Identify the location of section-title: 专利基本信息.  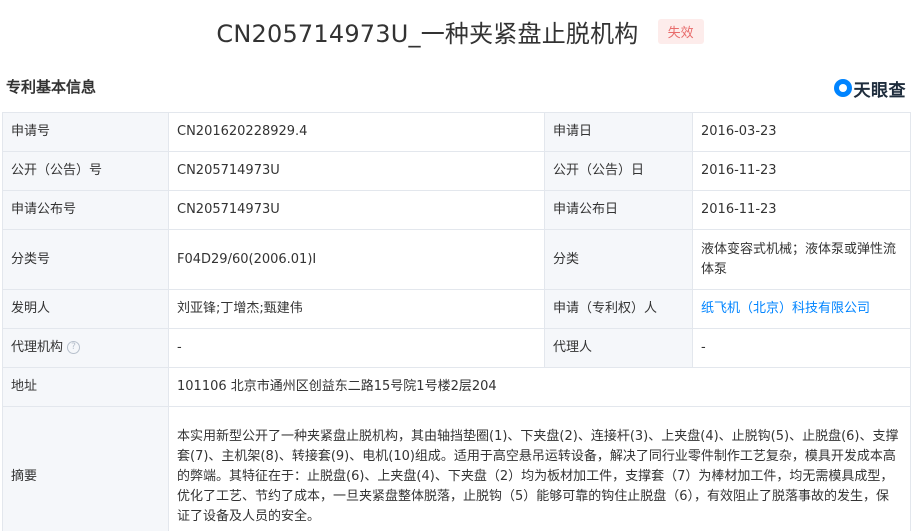
(51, 87).